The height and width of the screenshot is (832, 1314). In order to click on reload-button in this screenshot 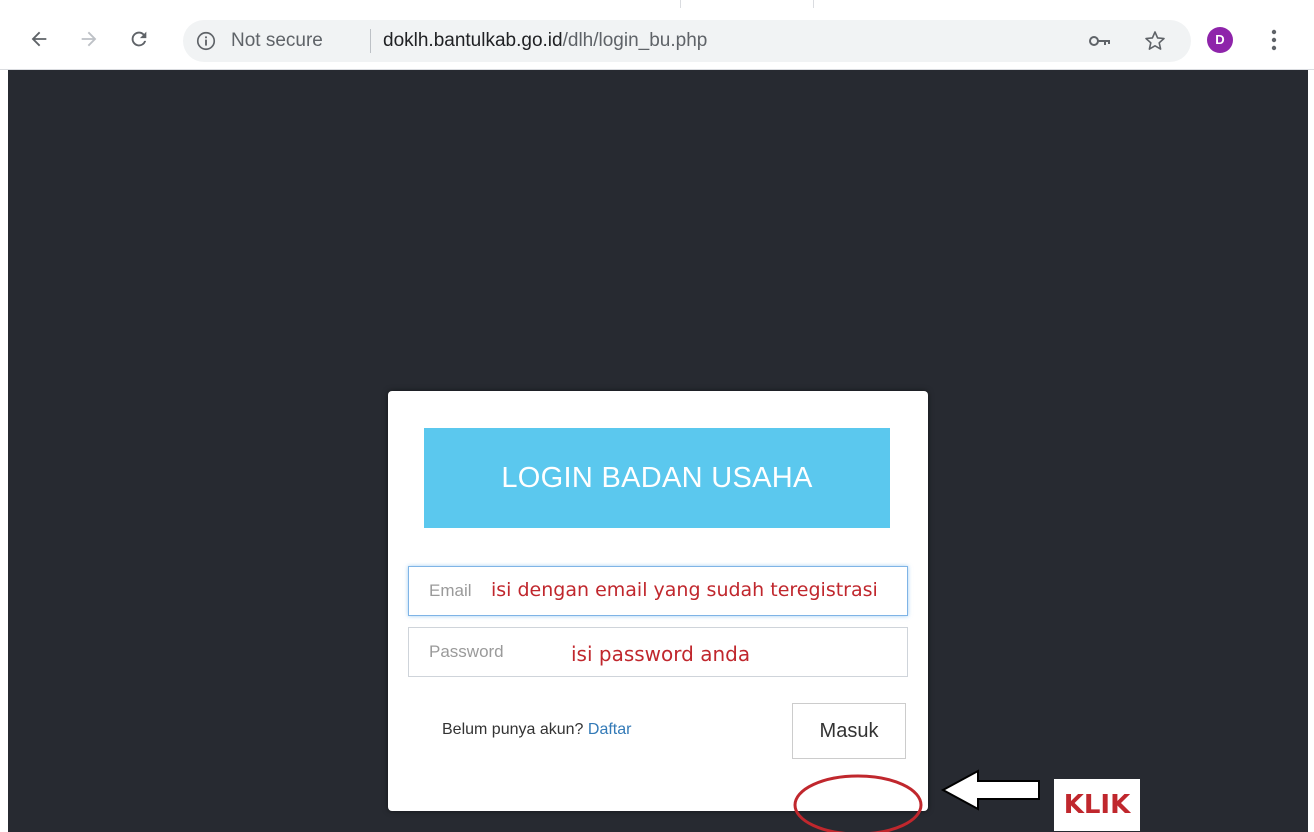, I will do `click(139, 39)`.